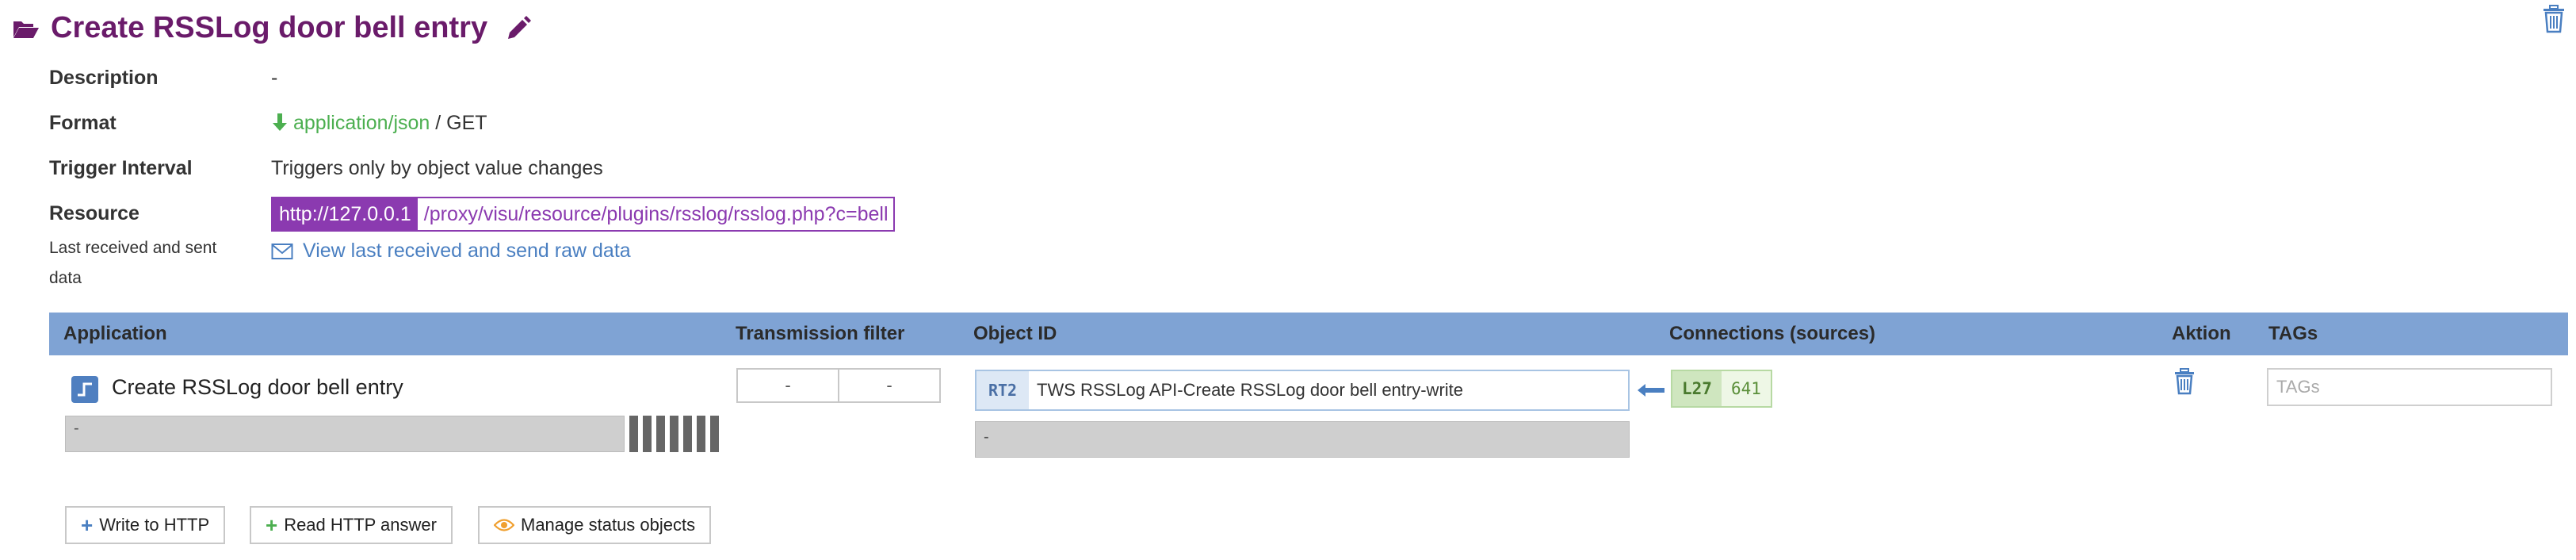 This screenshot has width=2576, height=560. I want to click on connection-id: L27, so click(1697, 388).